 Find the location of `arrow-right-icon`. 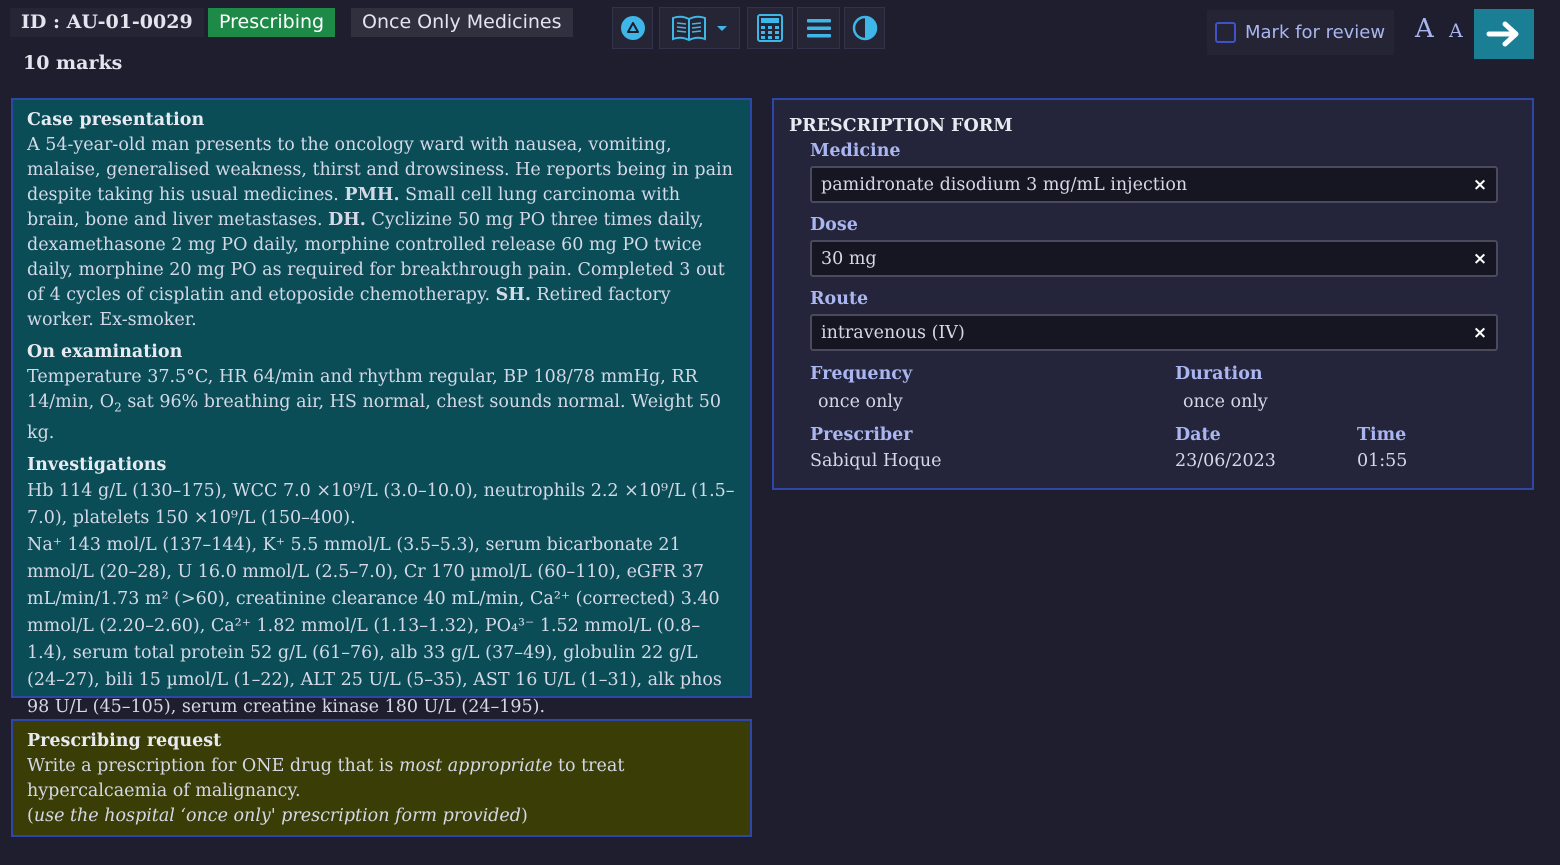

arrow-right-icon is located at coordinates (1502, 34).